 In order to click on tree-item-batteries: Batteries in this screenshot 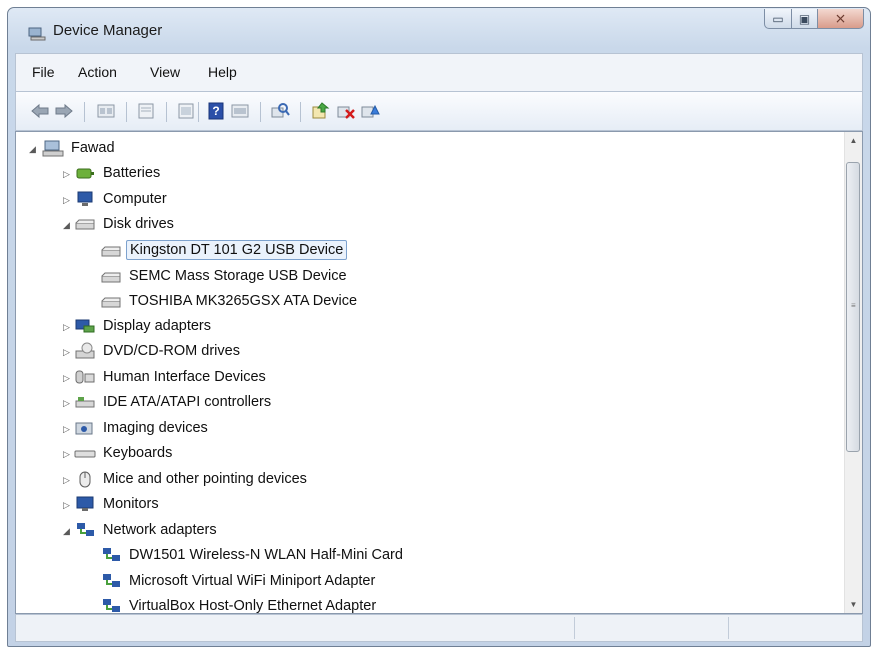, I will do `click(118, 173)`.